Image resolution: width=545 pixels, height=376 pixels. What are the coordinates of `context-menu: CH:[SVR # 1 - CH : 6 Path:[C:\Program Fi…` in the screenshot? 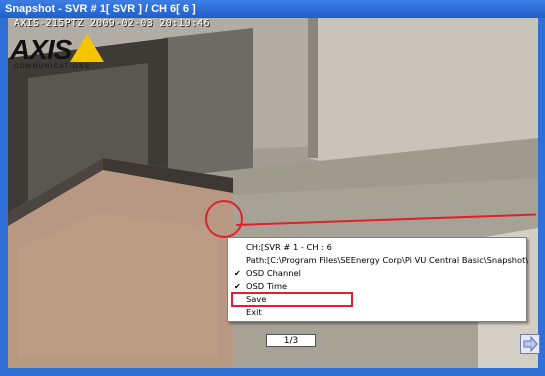 It's located at (378, 279).